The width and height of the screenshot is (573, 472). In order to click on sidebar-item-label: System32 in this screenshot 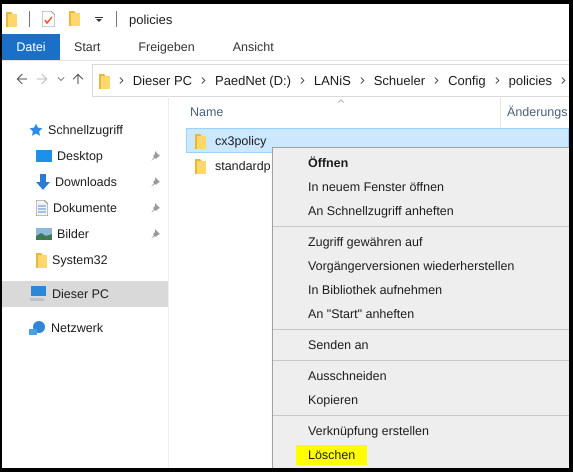, I will do `click(80, 260)`.